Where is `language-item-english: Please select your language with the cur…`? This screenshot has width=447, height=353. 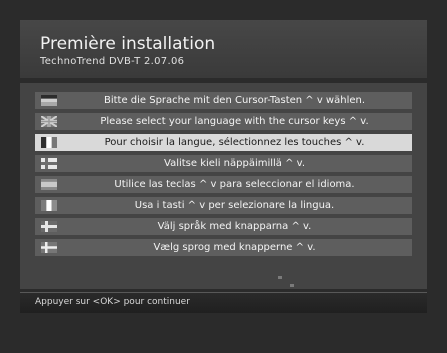 language-item-english: Please select your language with the cur… is located at coordinates (223, 121).